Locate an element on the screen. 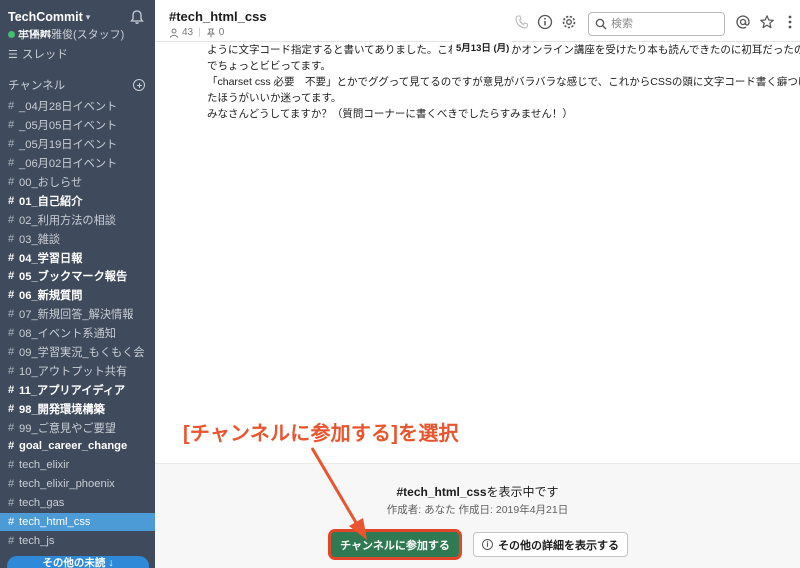 The height and width of the screenshot is (568, 800). channel-name: 08_イベント系通知 is located at coordinates (67, 334).